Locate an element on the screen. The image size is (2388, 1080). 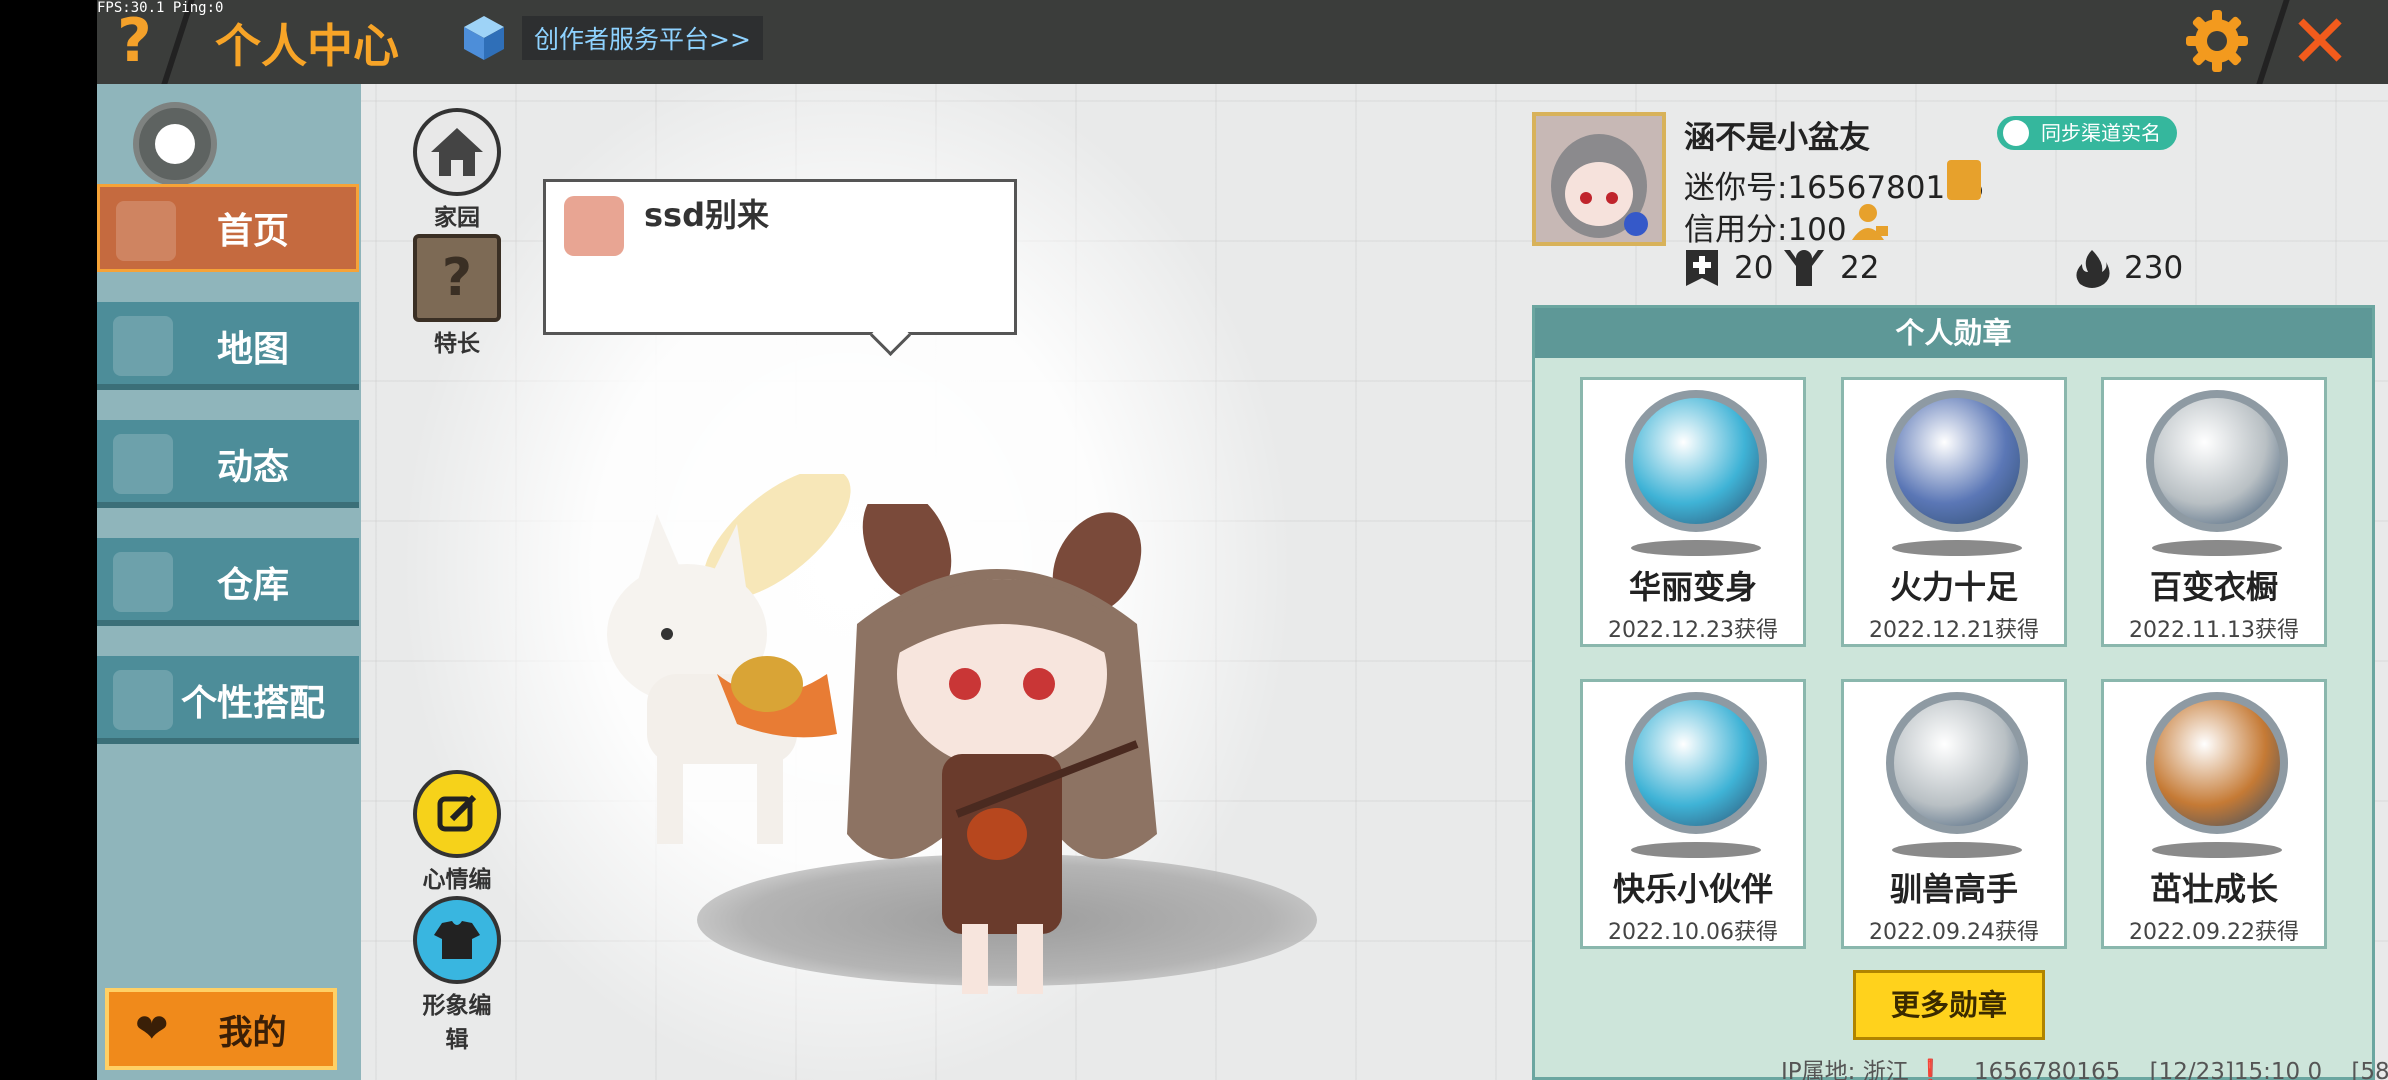
skill-label: 特长 is located at coordinates (457, 344).